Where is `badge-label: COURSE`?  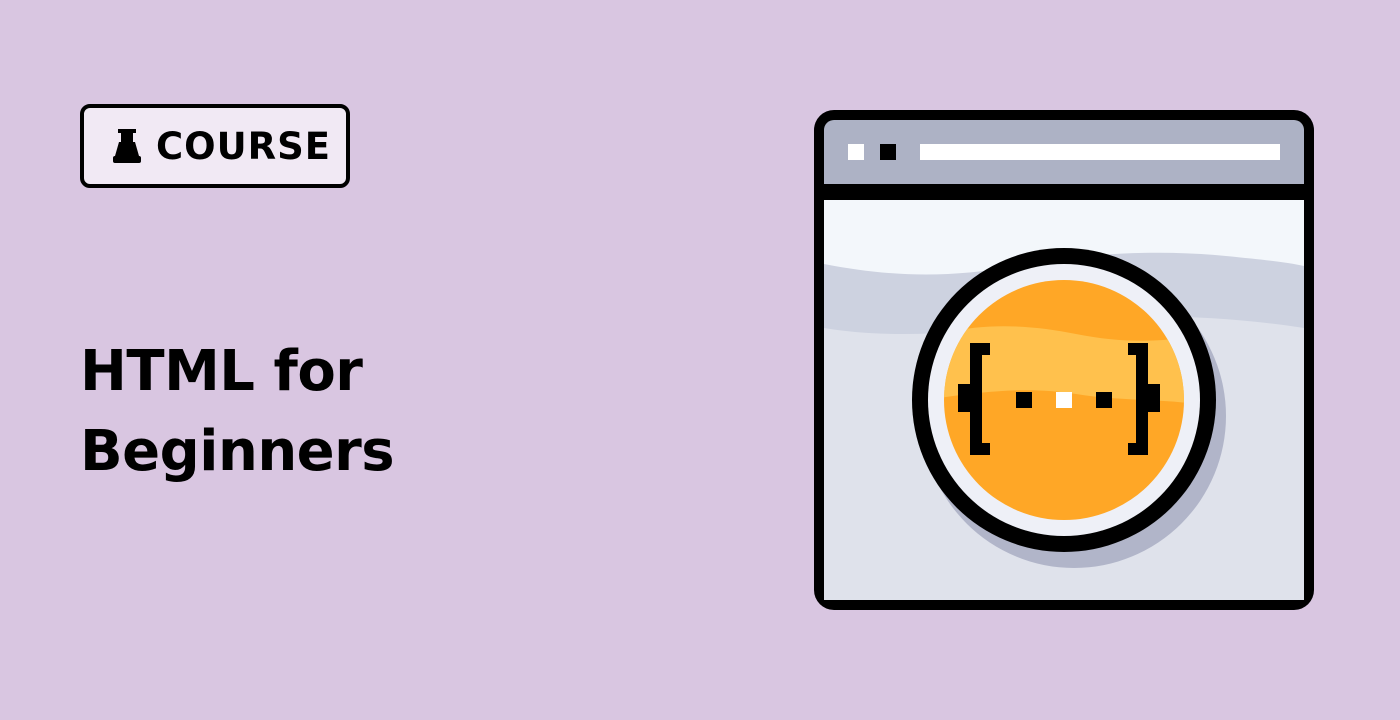
badge-label: COURSE is located at coordinates (244, 146).